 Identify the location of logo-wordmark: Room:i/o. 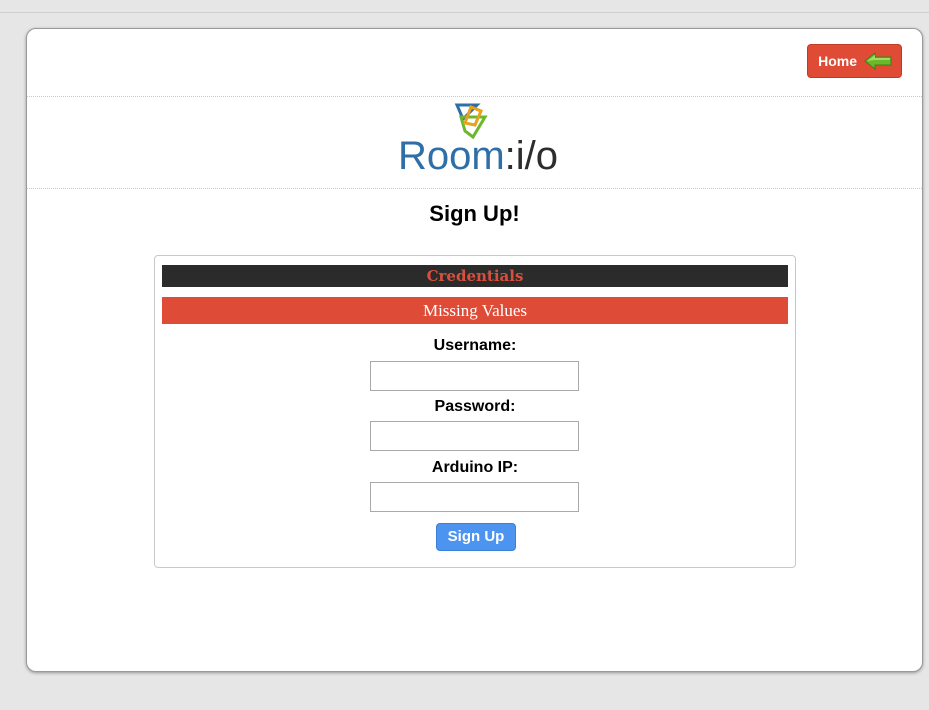
(478, 156).